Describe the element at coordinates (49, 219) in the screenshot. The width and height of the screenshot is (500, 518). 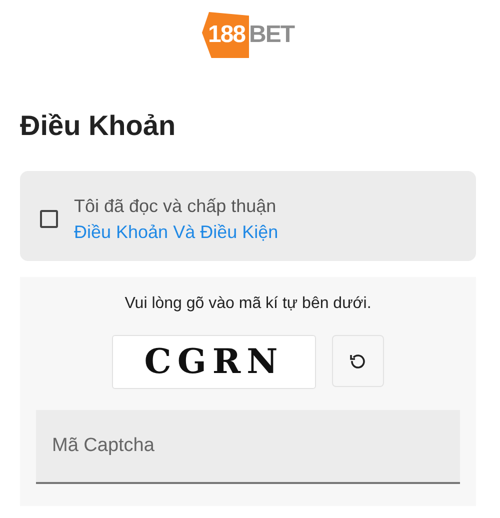
I see `checkbox` at that location.